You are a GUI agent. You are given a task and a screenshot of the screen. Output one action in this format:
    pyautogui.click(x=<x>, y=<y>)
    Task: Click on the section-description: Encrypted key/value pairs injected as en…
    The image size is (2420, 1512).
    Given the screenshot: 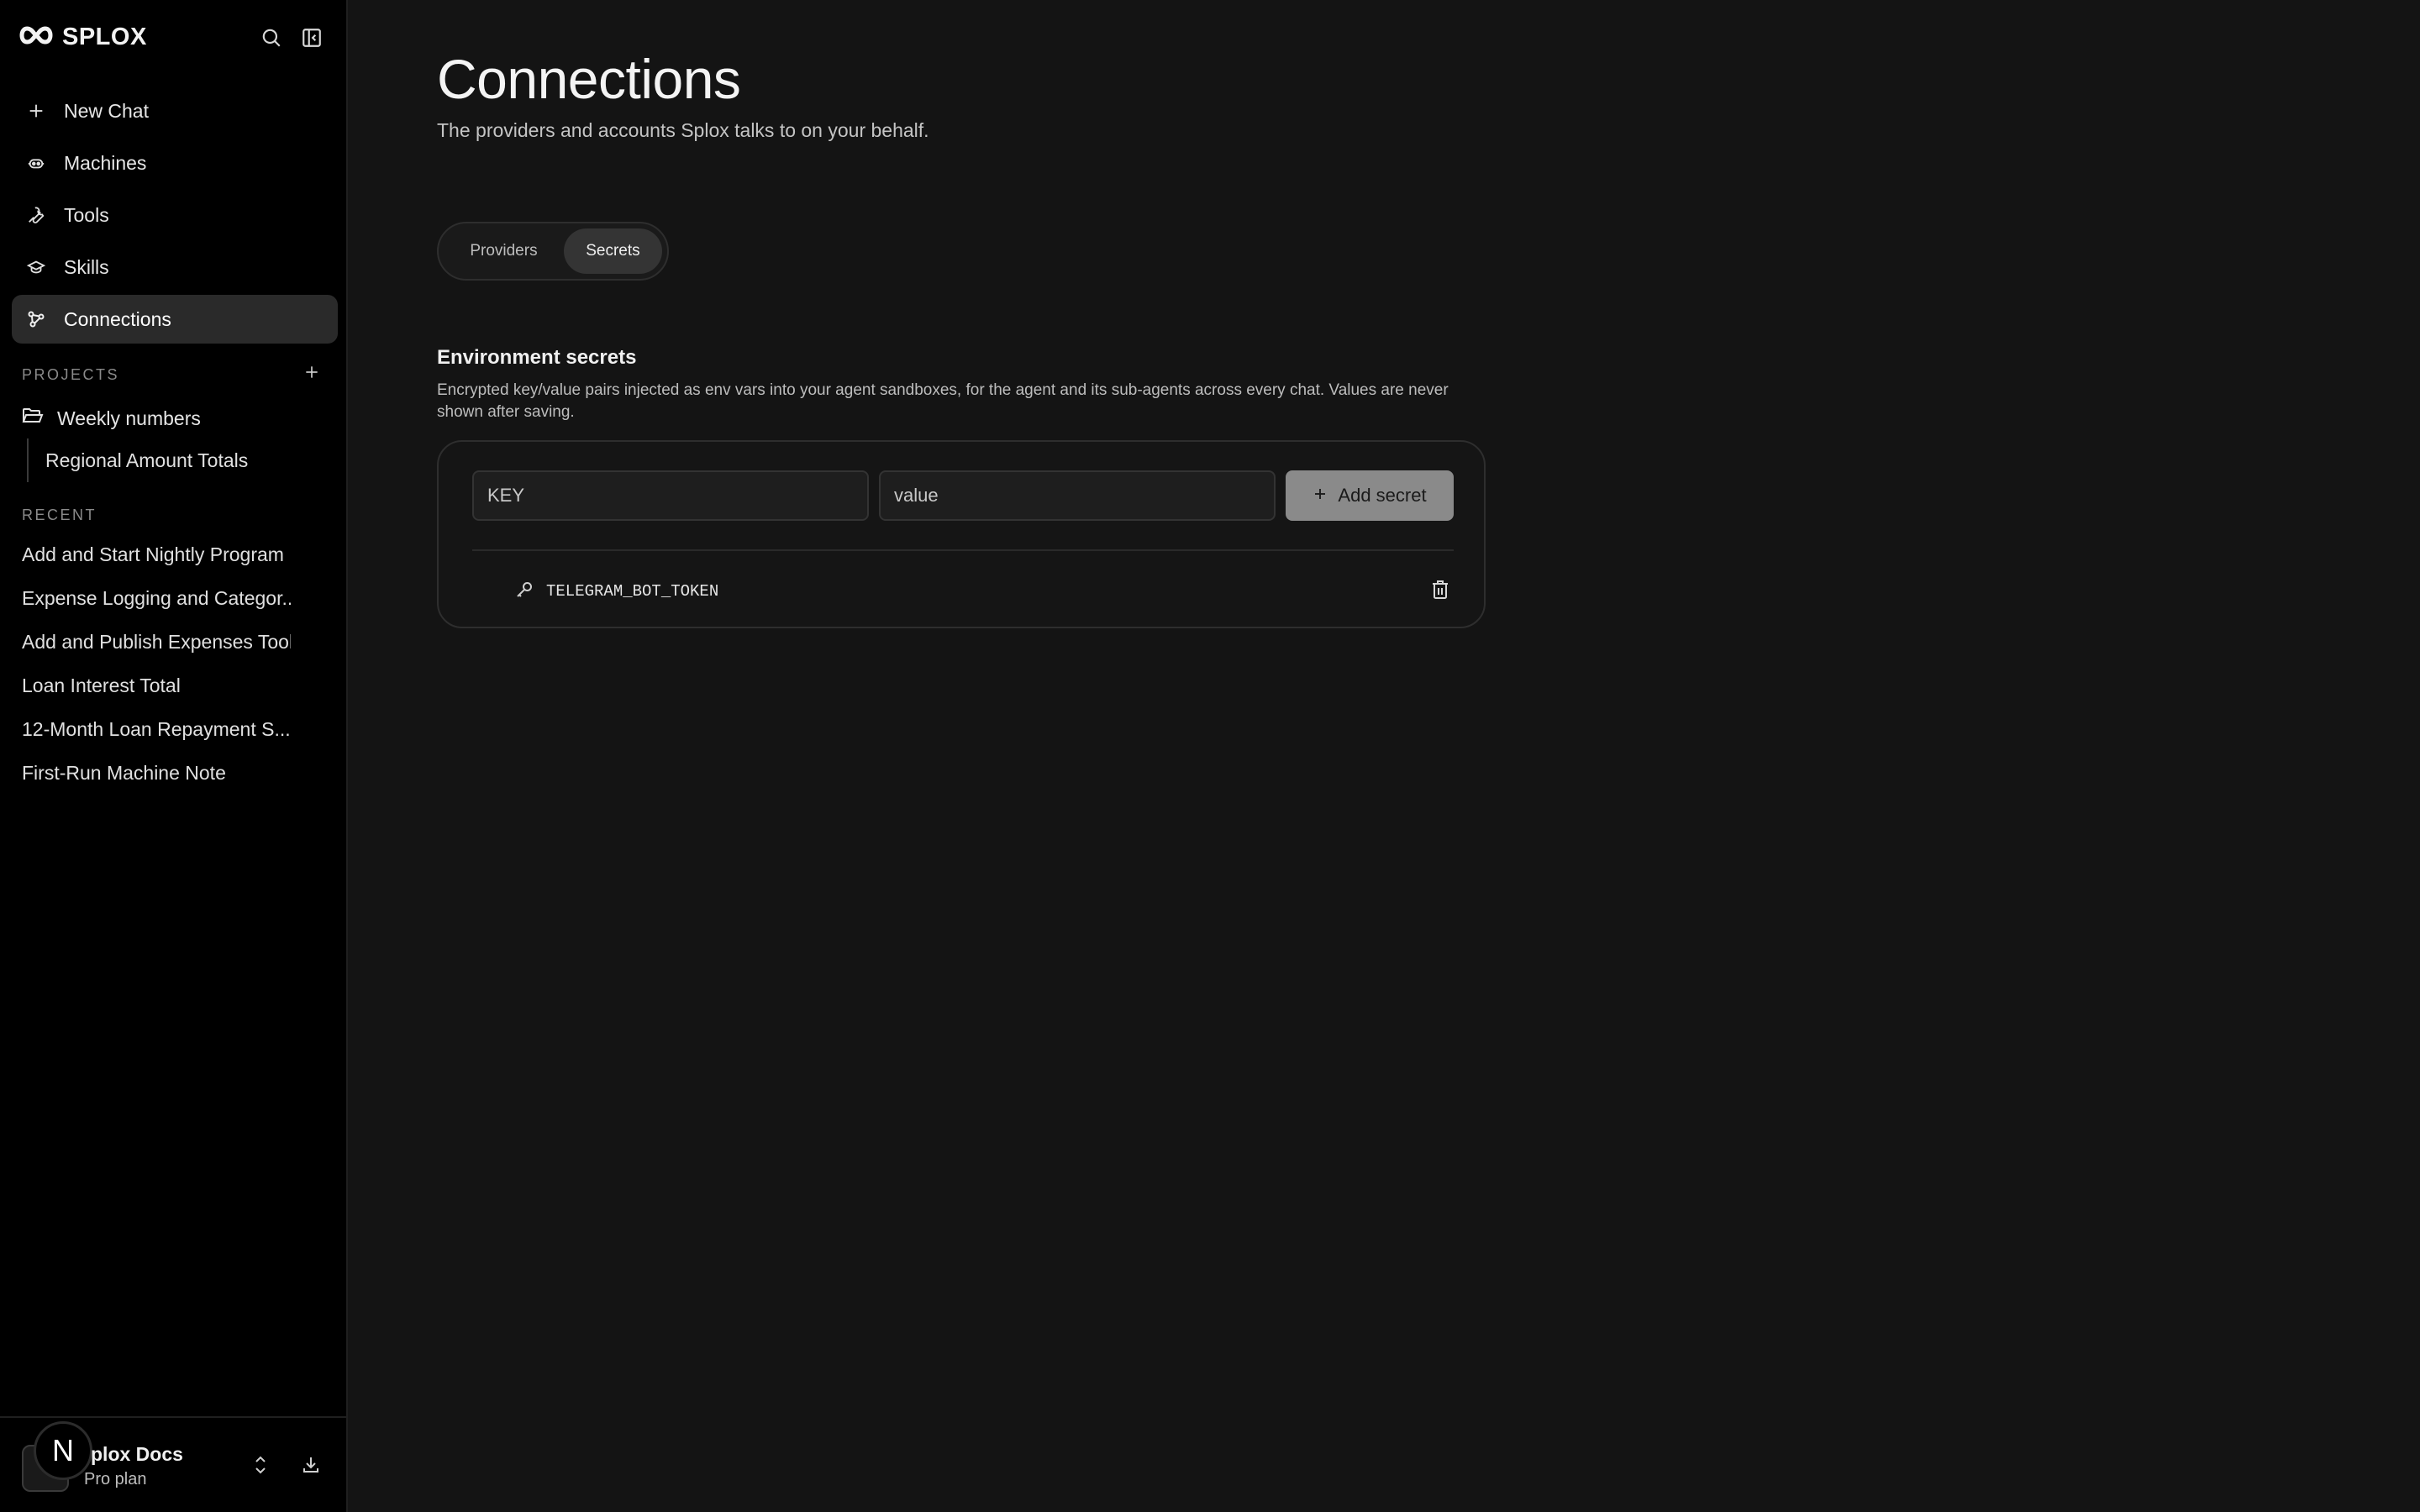 What is the action you would take?
    pyautogui.click(x=943, y=401)
    